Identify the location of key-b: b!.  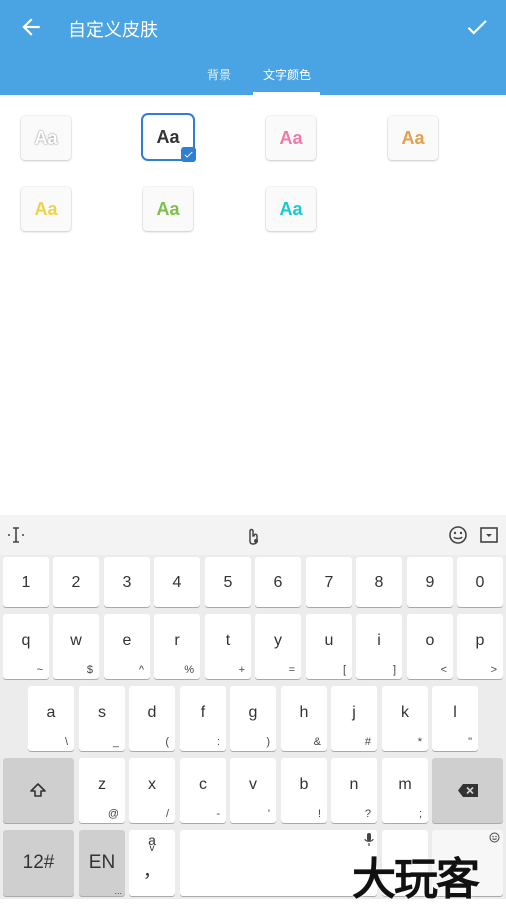
(304, 790).